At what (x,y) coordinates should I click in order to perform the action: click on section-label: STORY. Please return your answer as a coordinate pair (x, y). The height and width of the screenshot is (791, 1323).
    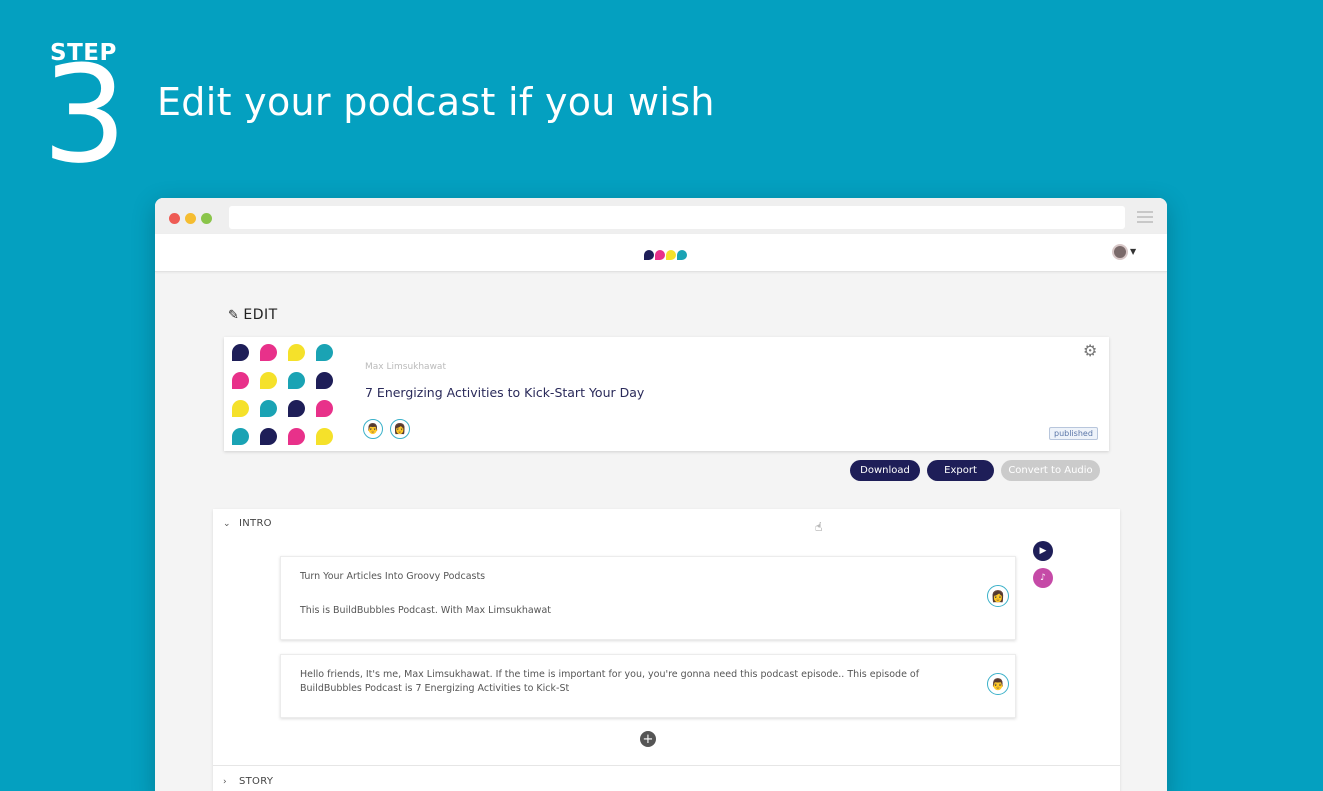
    Looking at the image, I should click on (256, 781).